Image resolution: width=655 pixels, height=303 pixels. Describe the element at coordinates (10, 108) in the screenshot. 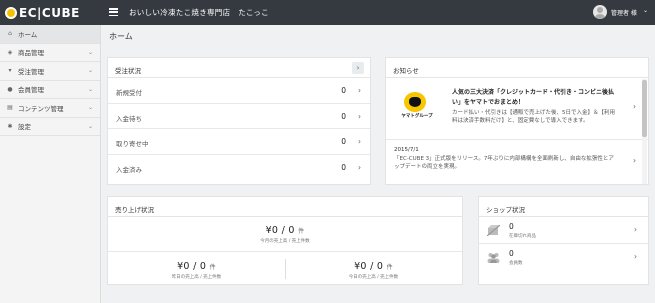

I see `file-icon: ▤` at that location.